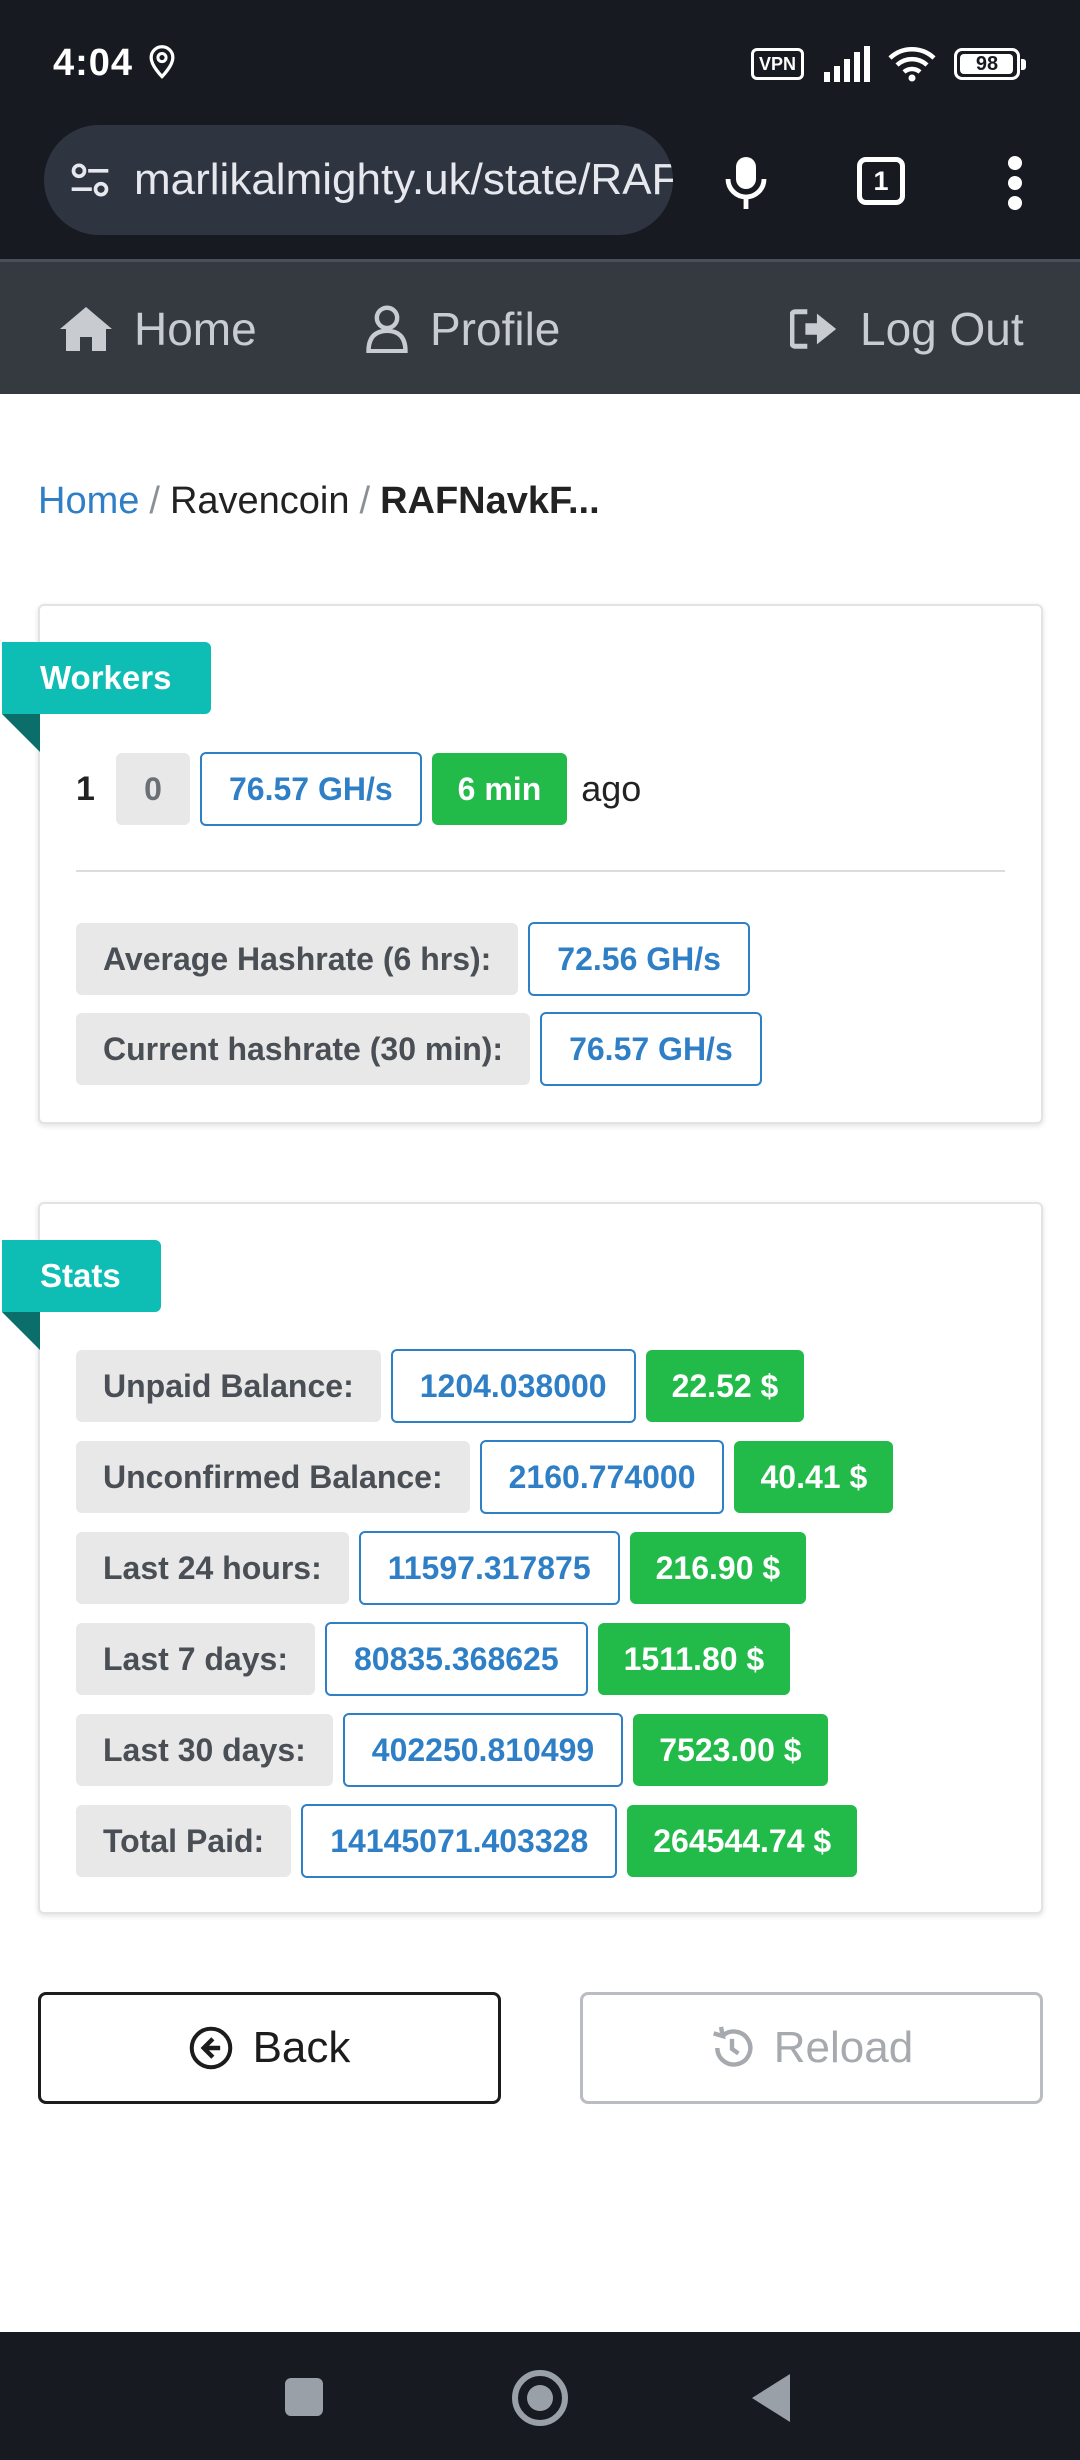 The width and height of the screenshot is (1080, 2460). Describe the element at coordinates (1015, 183) in the screenshot. I see `more-options-icon` at that location.